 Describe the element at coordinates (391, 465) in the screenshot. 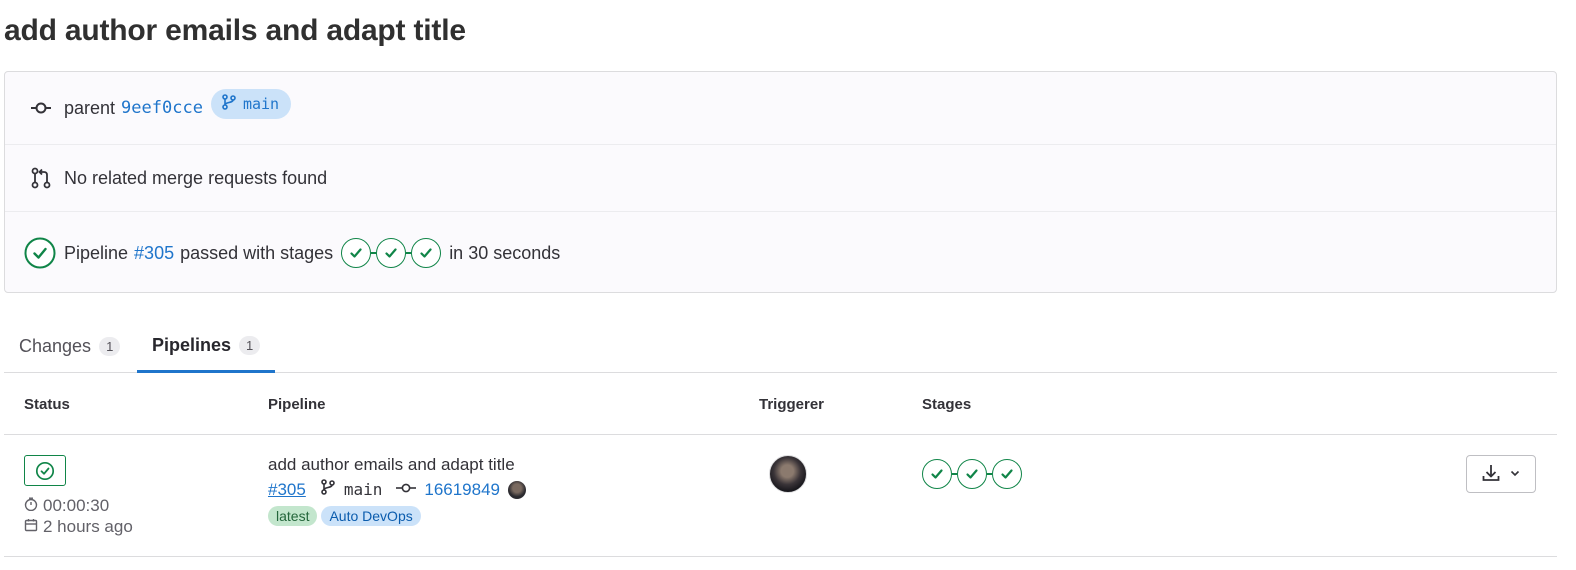

I see `pipeline-commit-title: add author emails and adapt title` at that location.